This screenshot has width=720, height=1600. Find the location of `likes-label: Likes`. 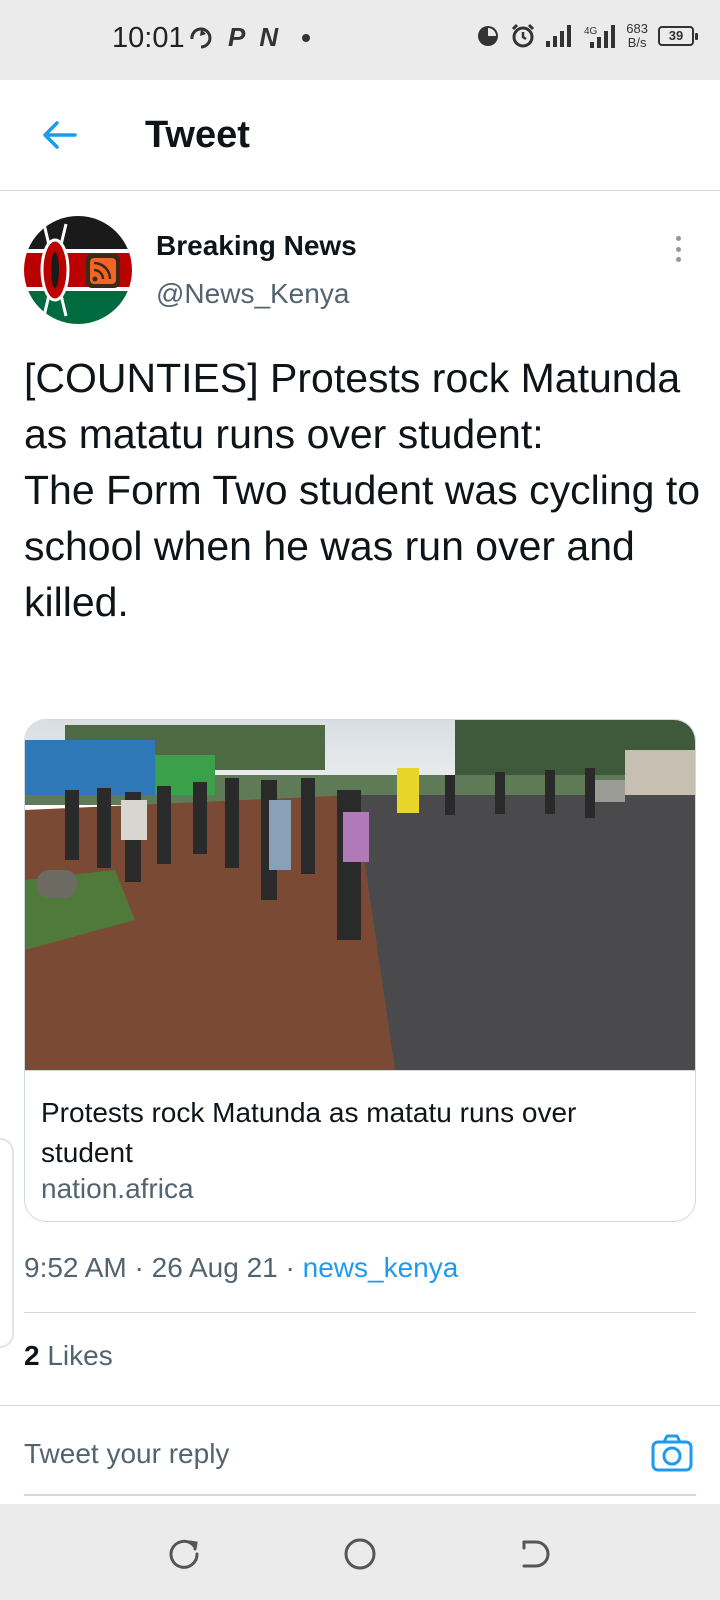

likes-label: Likes is located at coordinates (80, 1355).